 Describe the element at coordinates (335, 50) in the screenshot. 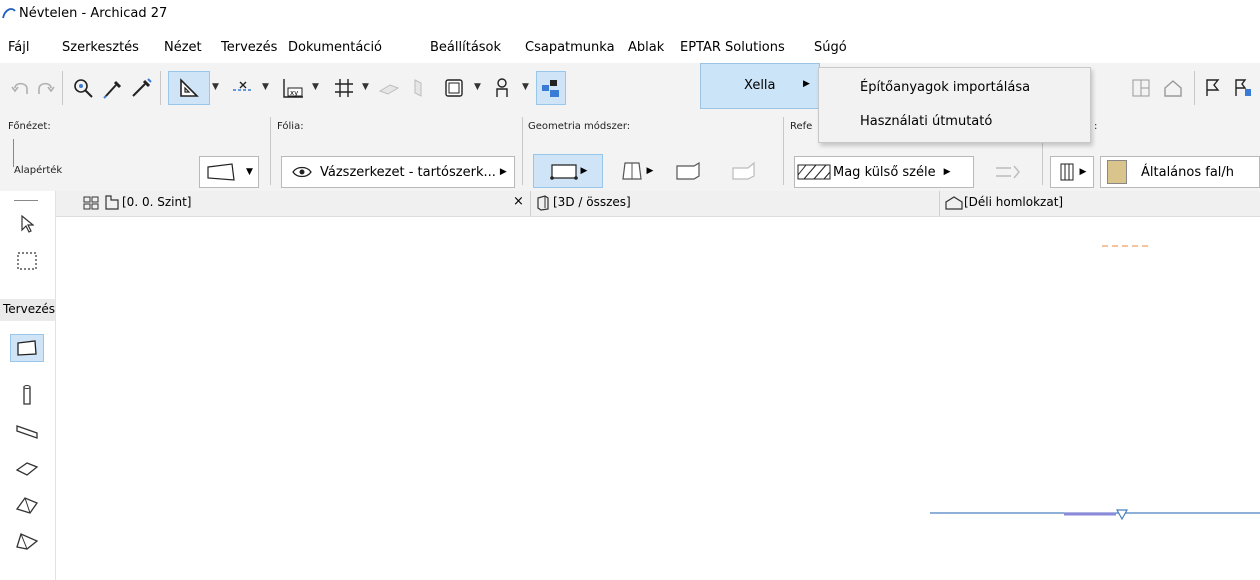

I see `menu-document: Dokumentáció` at that location.